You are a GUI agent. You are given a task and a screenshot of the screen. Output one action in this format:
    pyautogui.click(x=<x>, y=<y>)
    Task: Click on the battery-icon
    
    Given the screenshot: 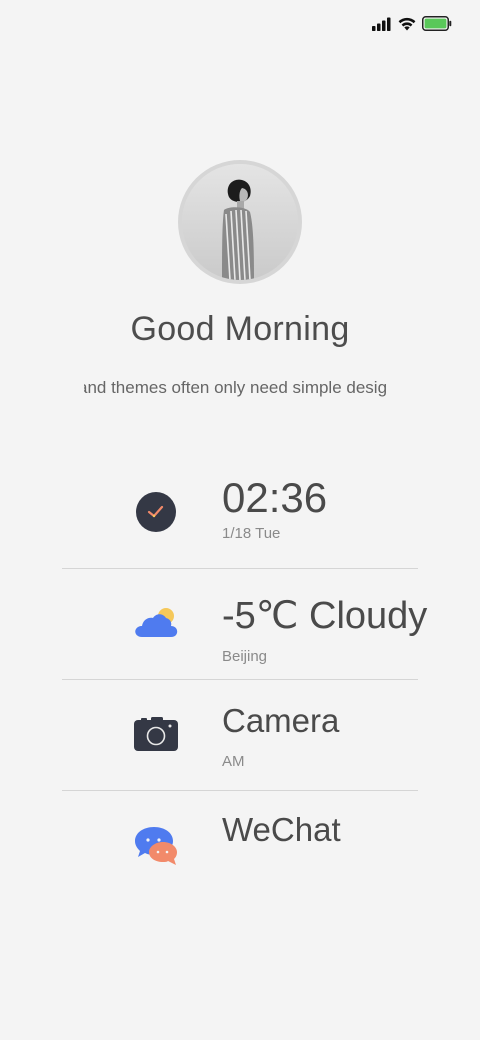 What is the action you would take?
    pyautogui.click(x=437, y=23)
    